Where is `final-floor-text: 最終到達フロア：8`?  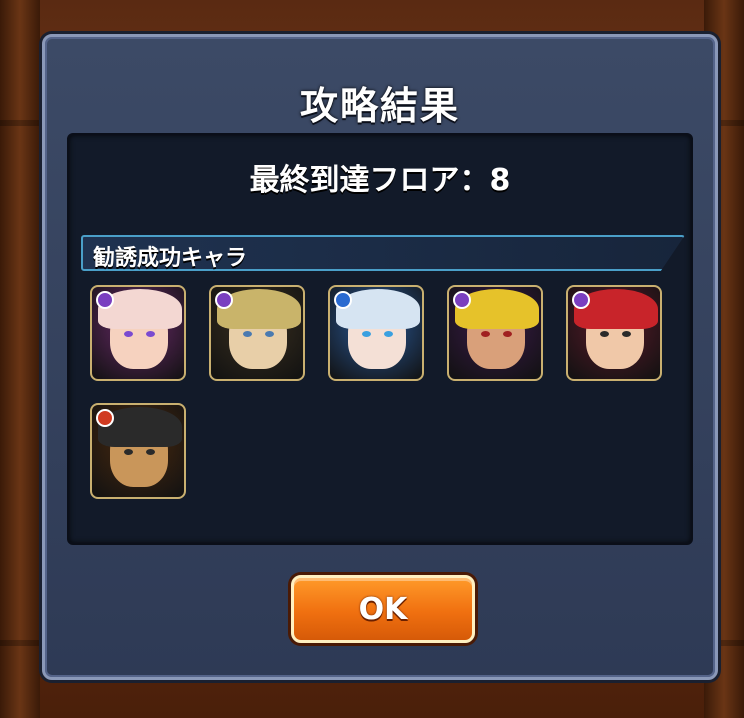
final-floor-text: 最終到達フロア：8 is located at coordinates (380, 180).